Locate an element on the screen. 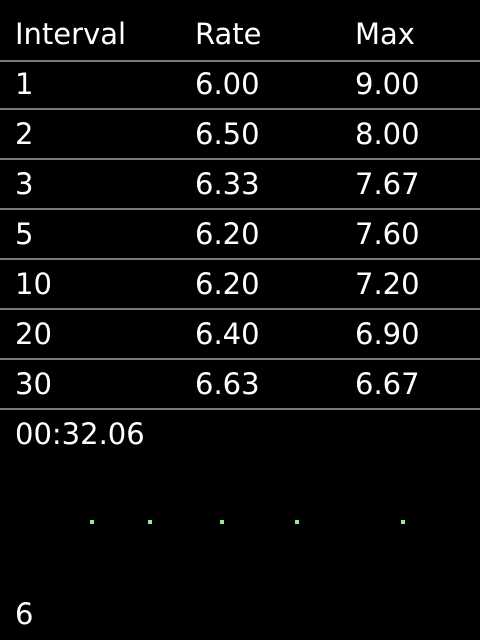 The image size is (480, 640). interval-cell: 20 is located at coordinates (33, 334).